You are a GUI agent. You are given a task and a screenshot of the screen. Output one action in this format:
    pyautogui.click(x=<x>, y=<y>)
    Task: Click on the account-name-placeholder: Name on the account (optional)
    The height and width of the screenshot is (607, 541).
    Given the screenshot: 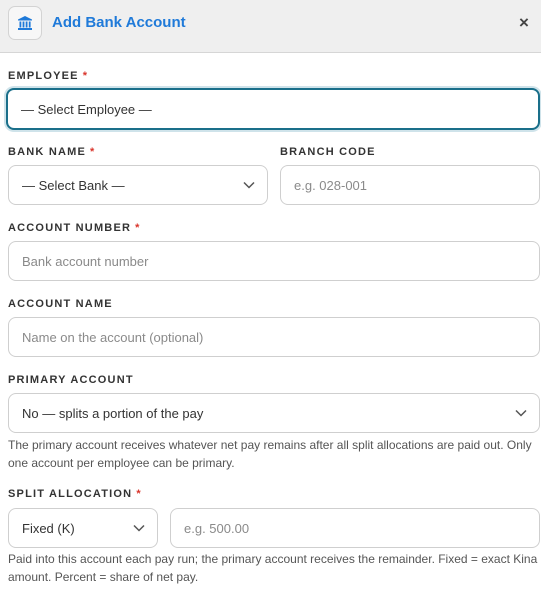 What is the action you would take?
    pyautogui.click(x=113, y=337)
    